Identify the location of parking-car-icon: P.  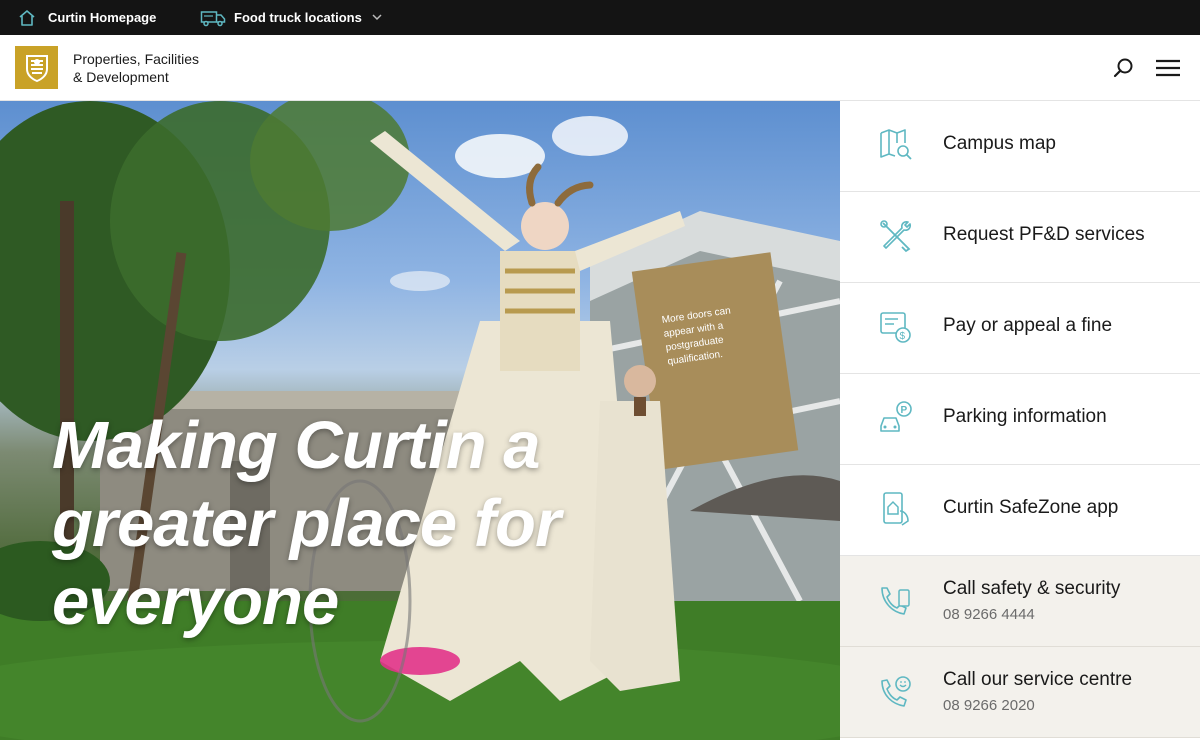
(896, 416).